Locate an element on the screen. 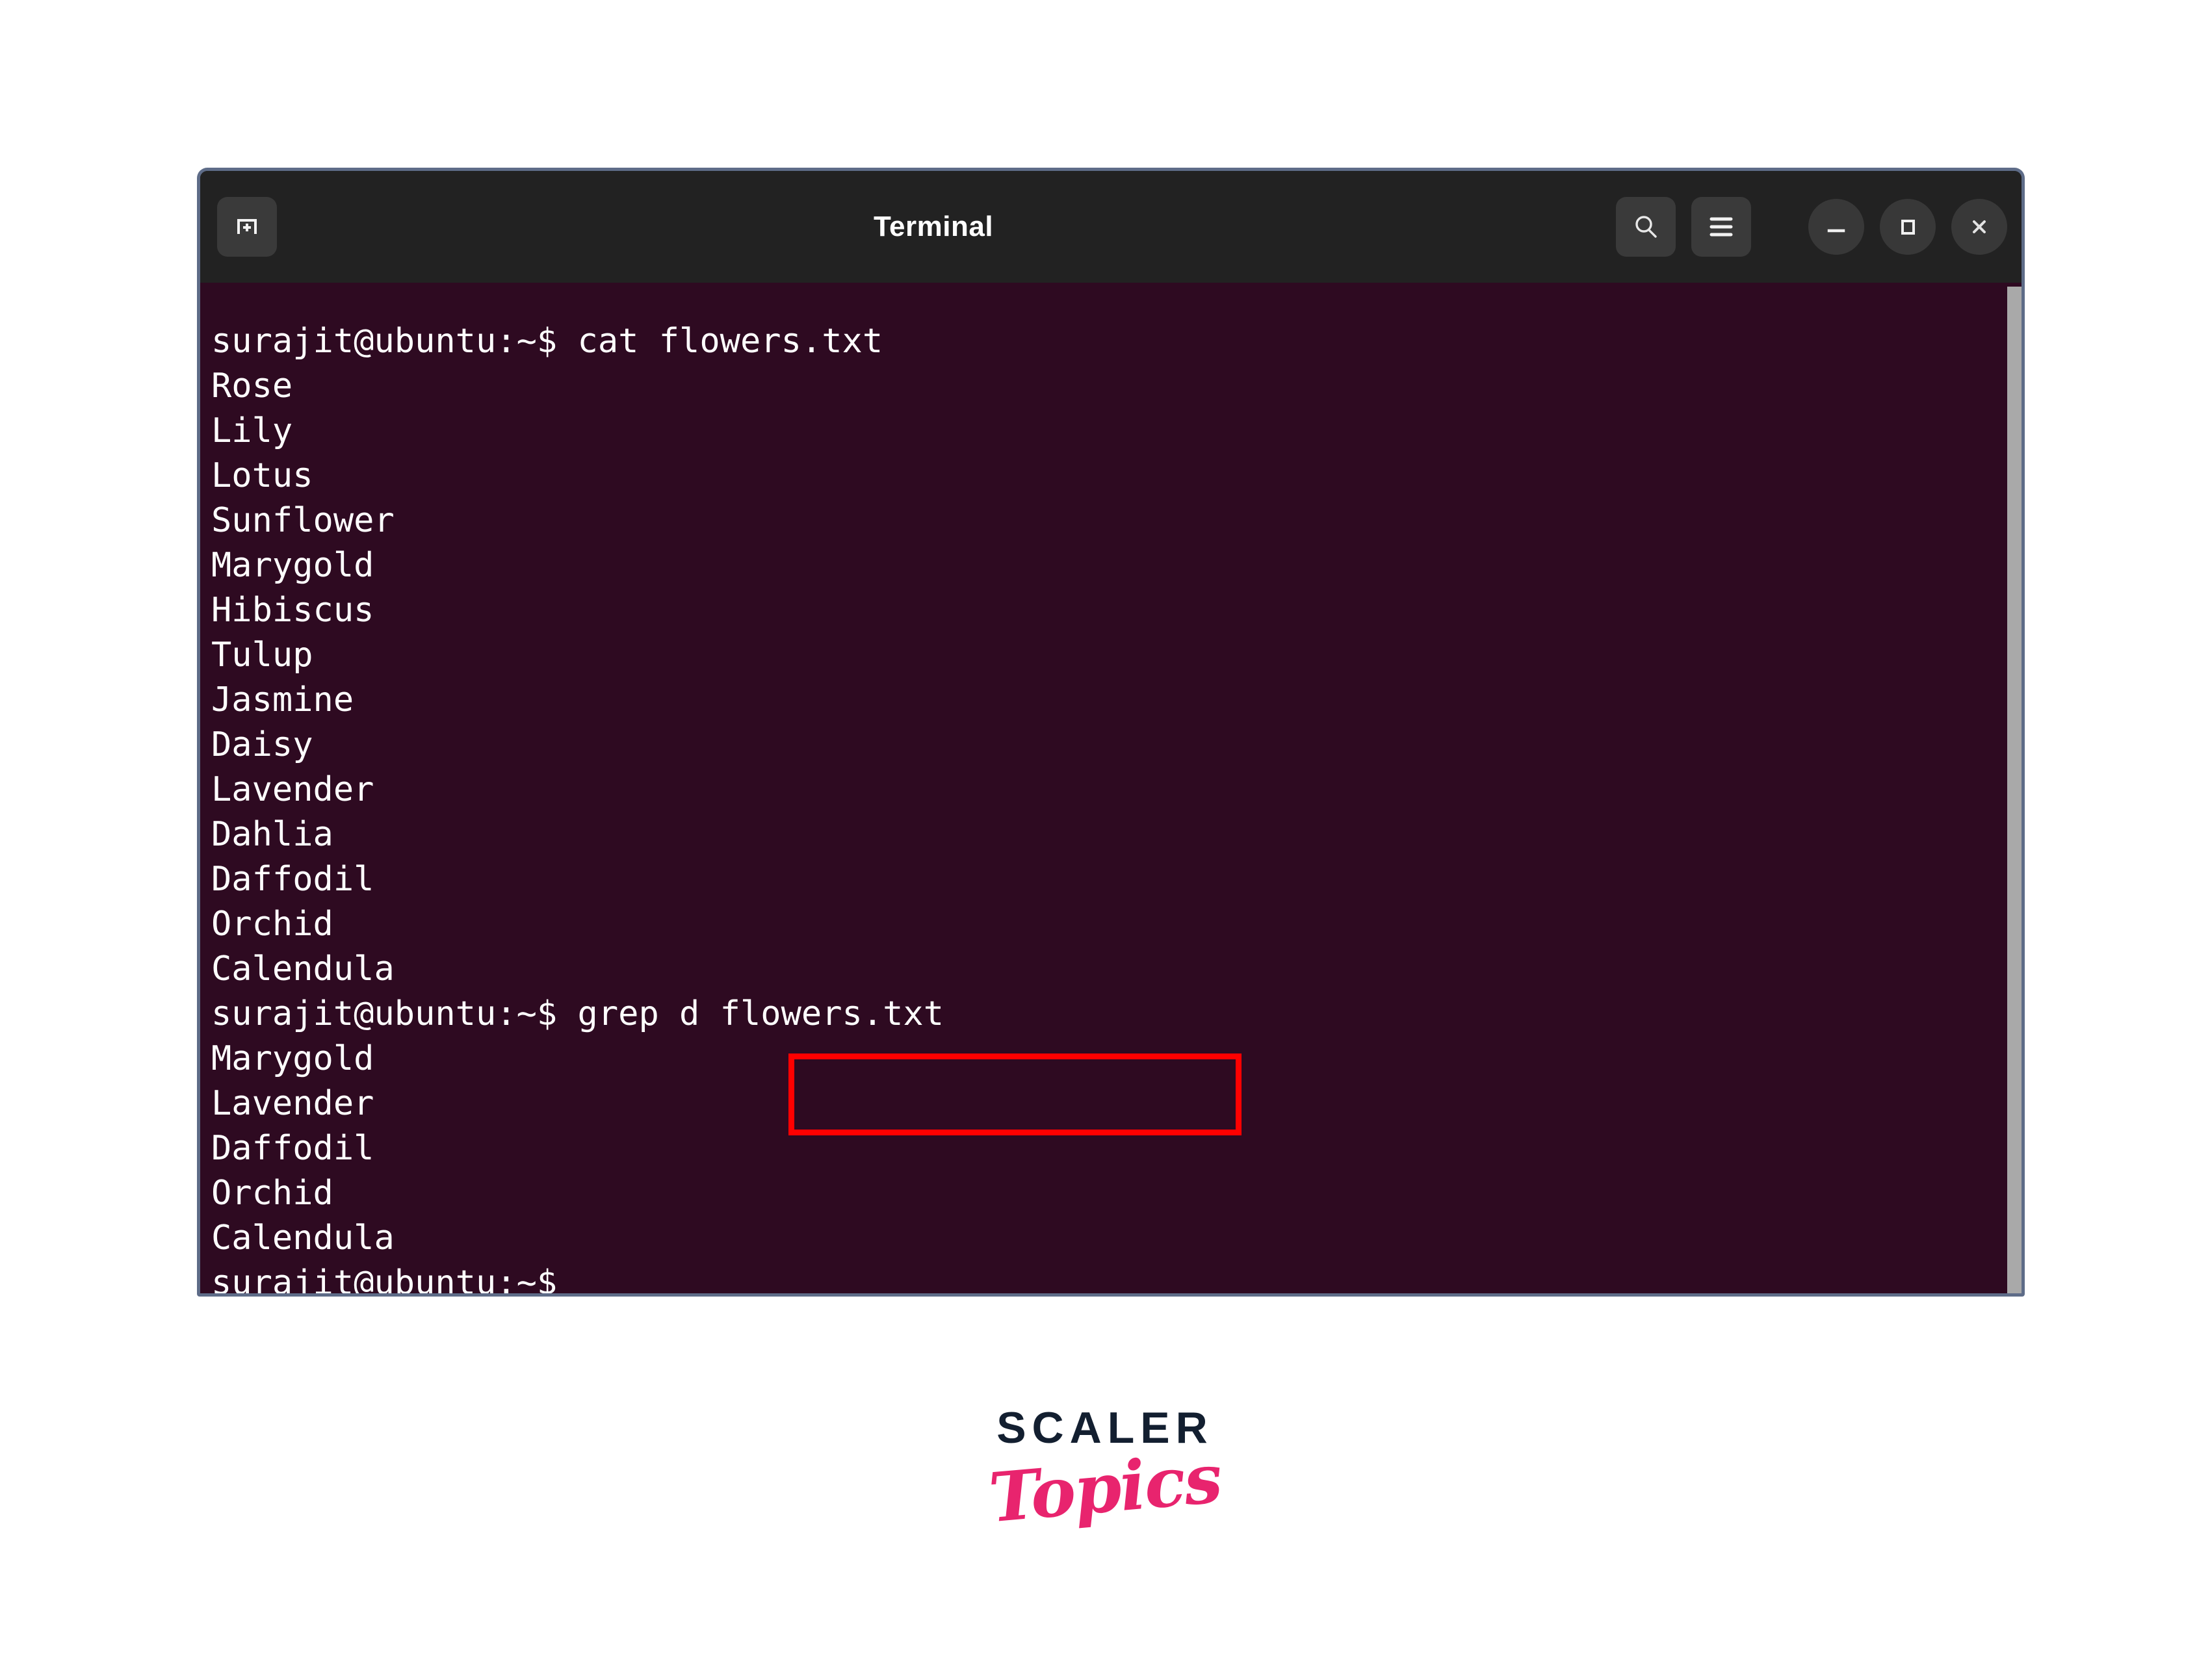 This screenshot has width=2210, height=1680. window-title: Terminal is located at coordinates (933, 226).